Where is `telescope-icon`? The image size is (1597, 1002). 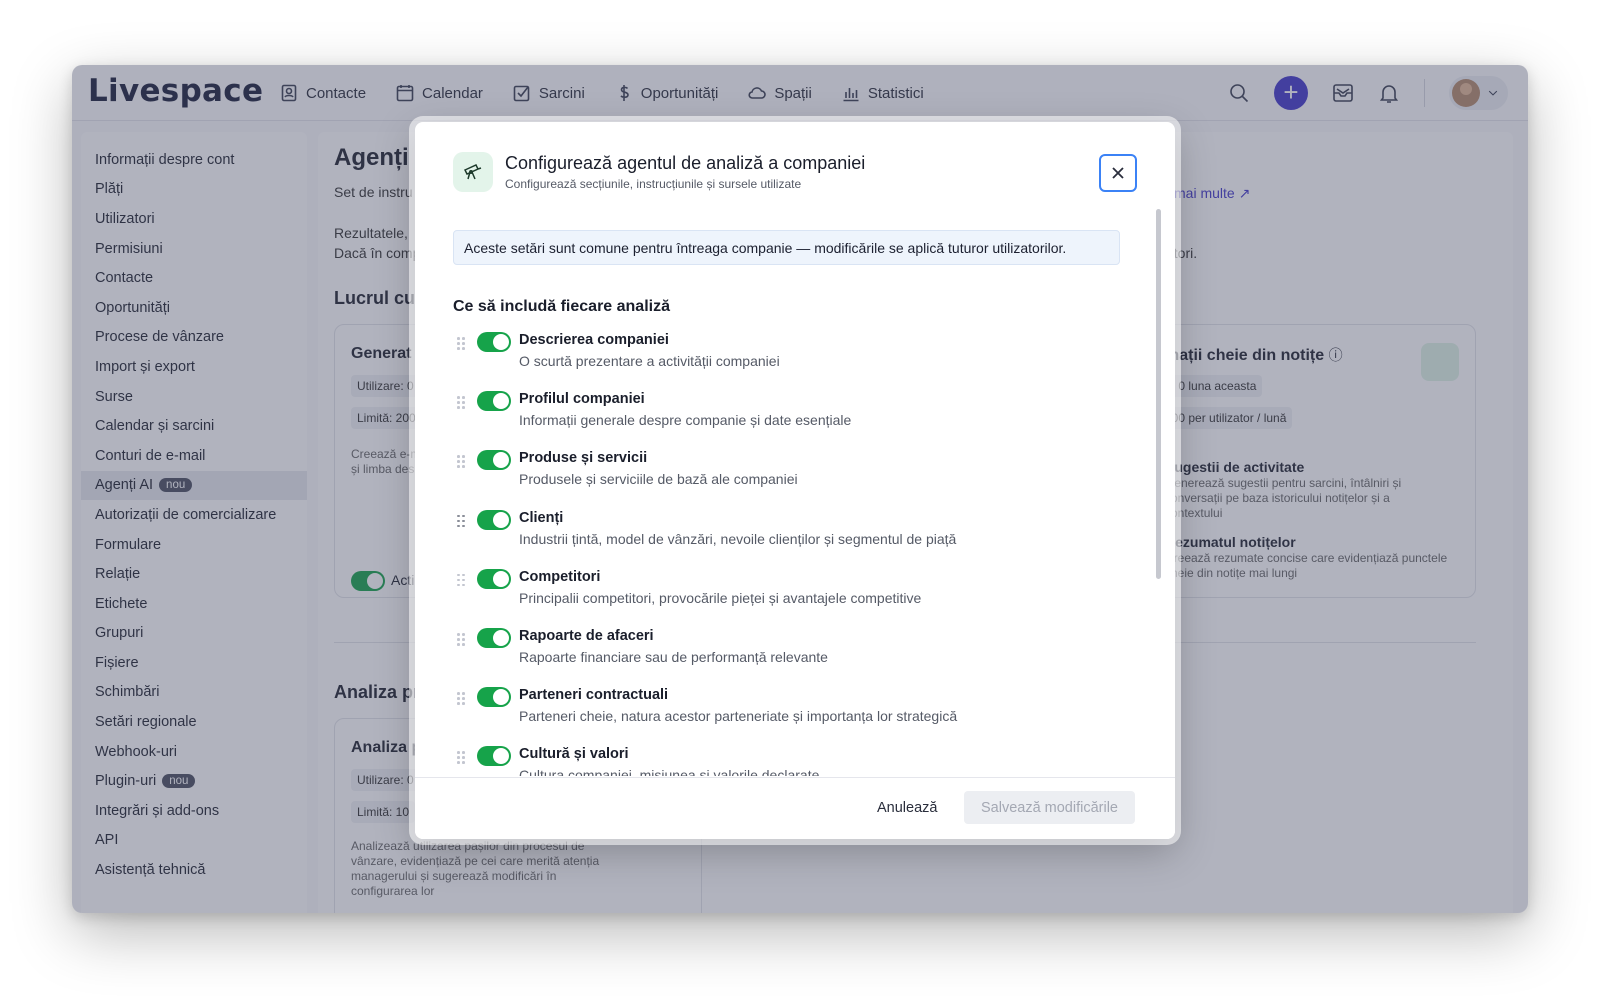 telescope-icon is located at coordinates (473, 172).